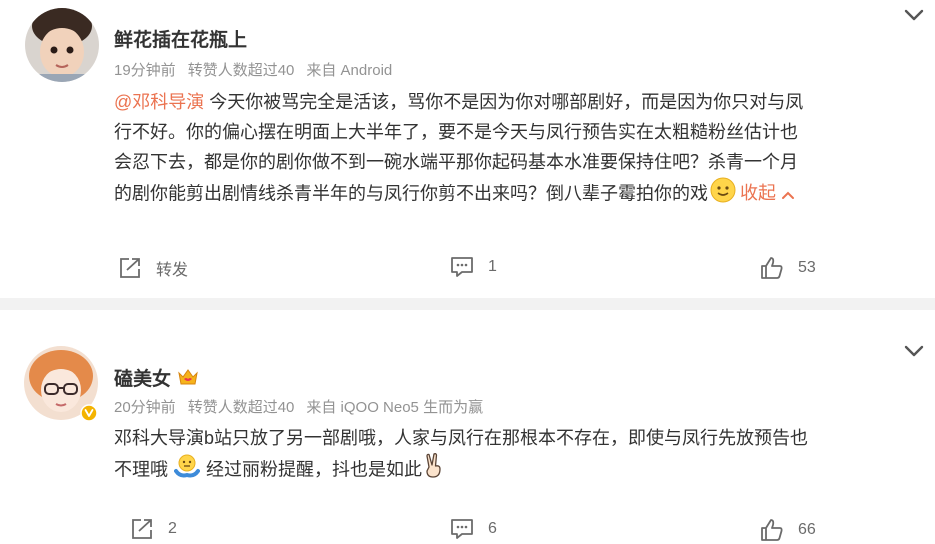  I want to click on like-count: 66, so click(807, 529).